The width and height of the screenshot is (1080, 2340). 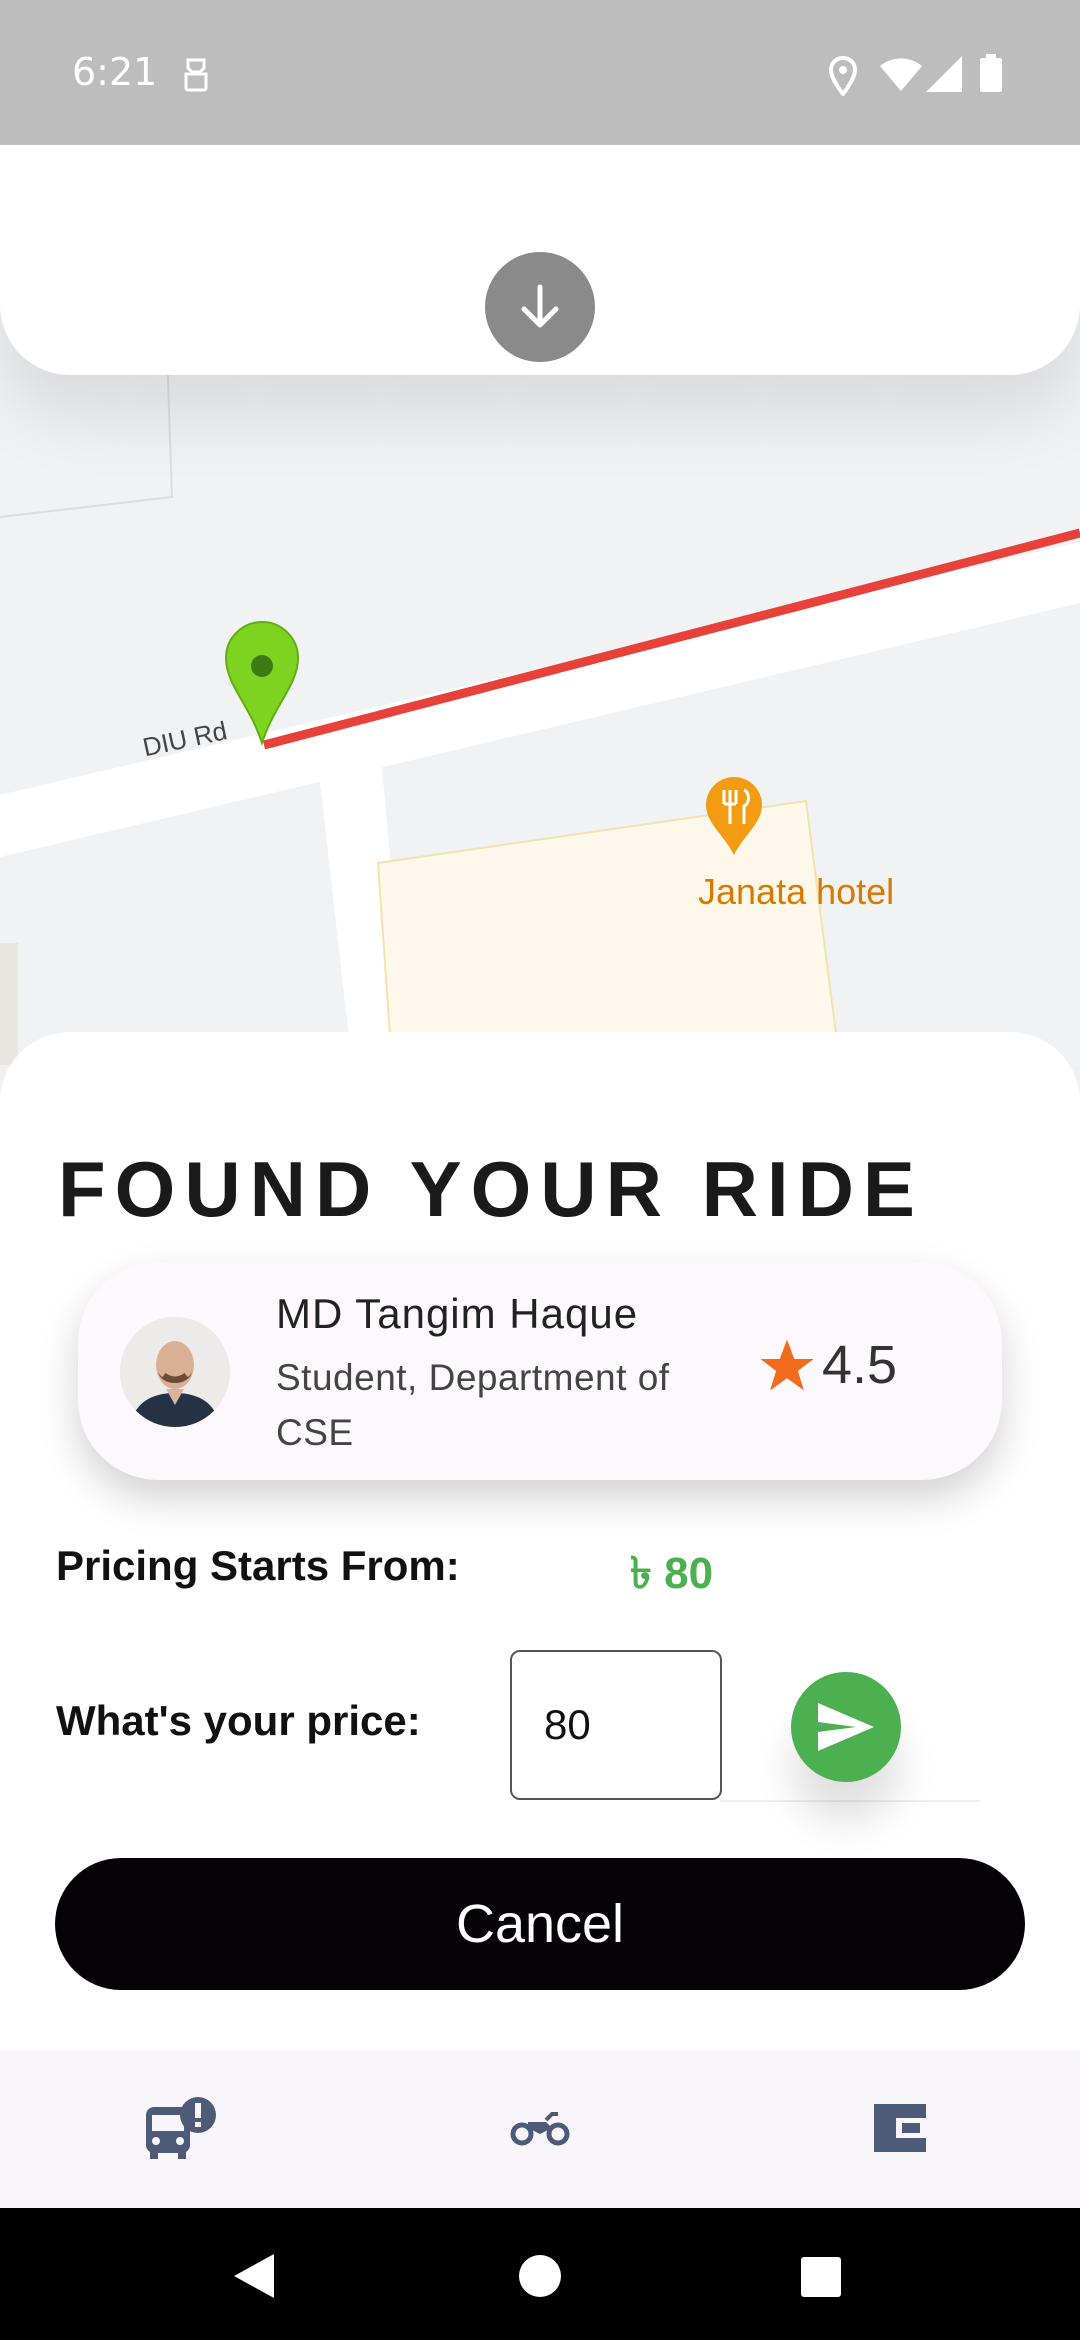 I want to click on driver-avatar, so click(x=175, y=1372).